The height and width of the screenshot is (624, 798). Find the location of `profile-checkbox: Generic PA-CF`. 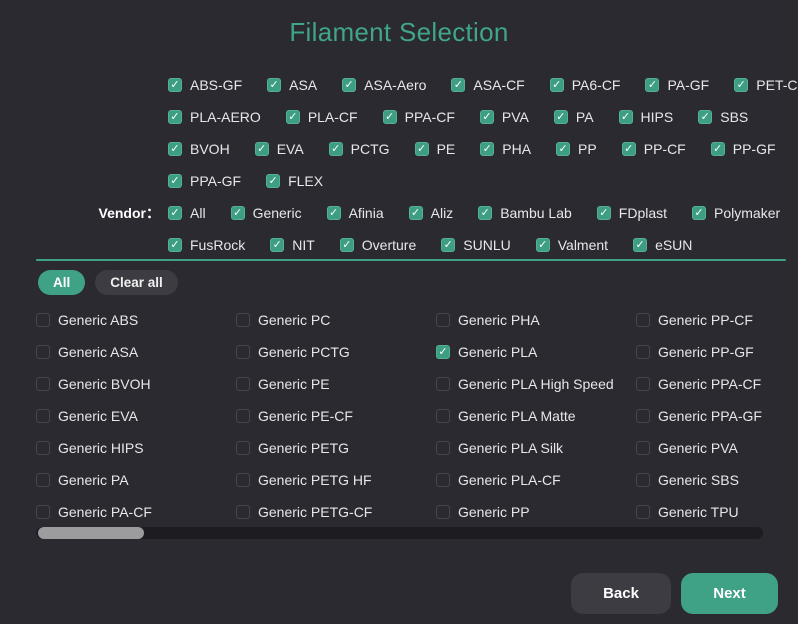

profile-checkbox: Generic PA-CF is located at coordinates (136, 512).